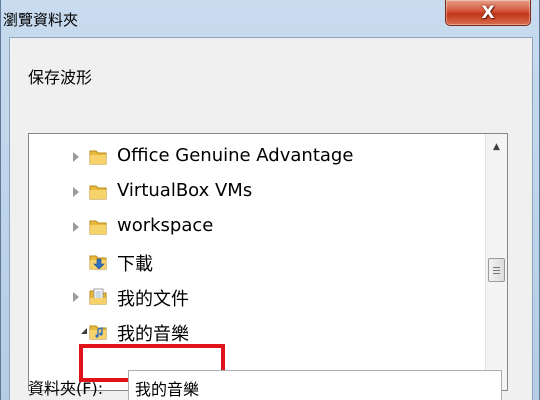 The width and height of the screenshot is (540, 400). I want to click on tree-item-label: Office Genuine Advantage, so click(235, 155).